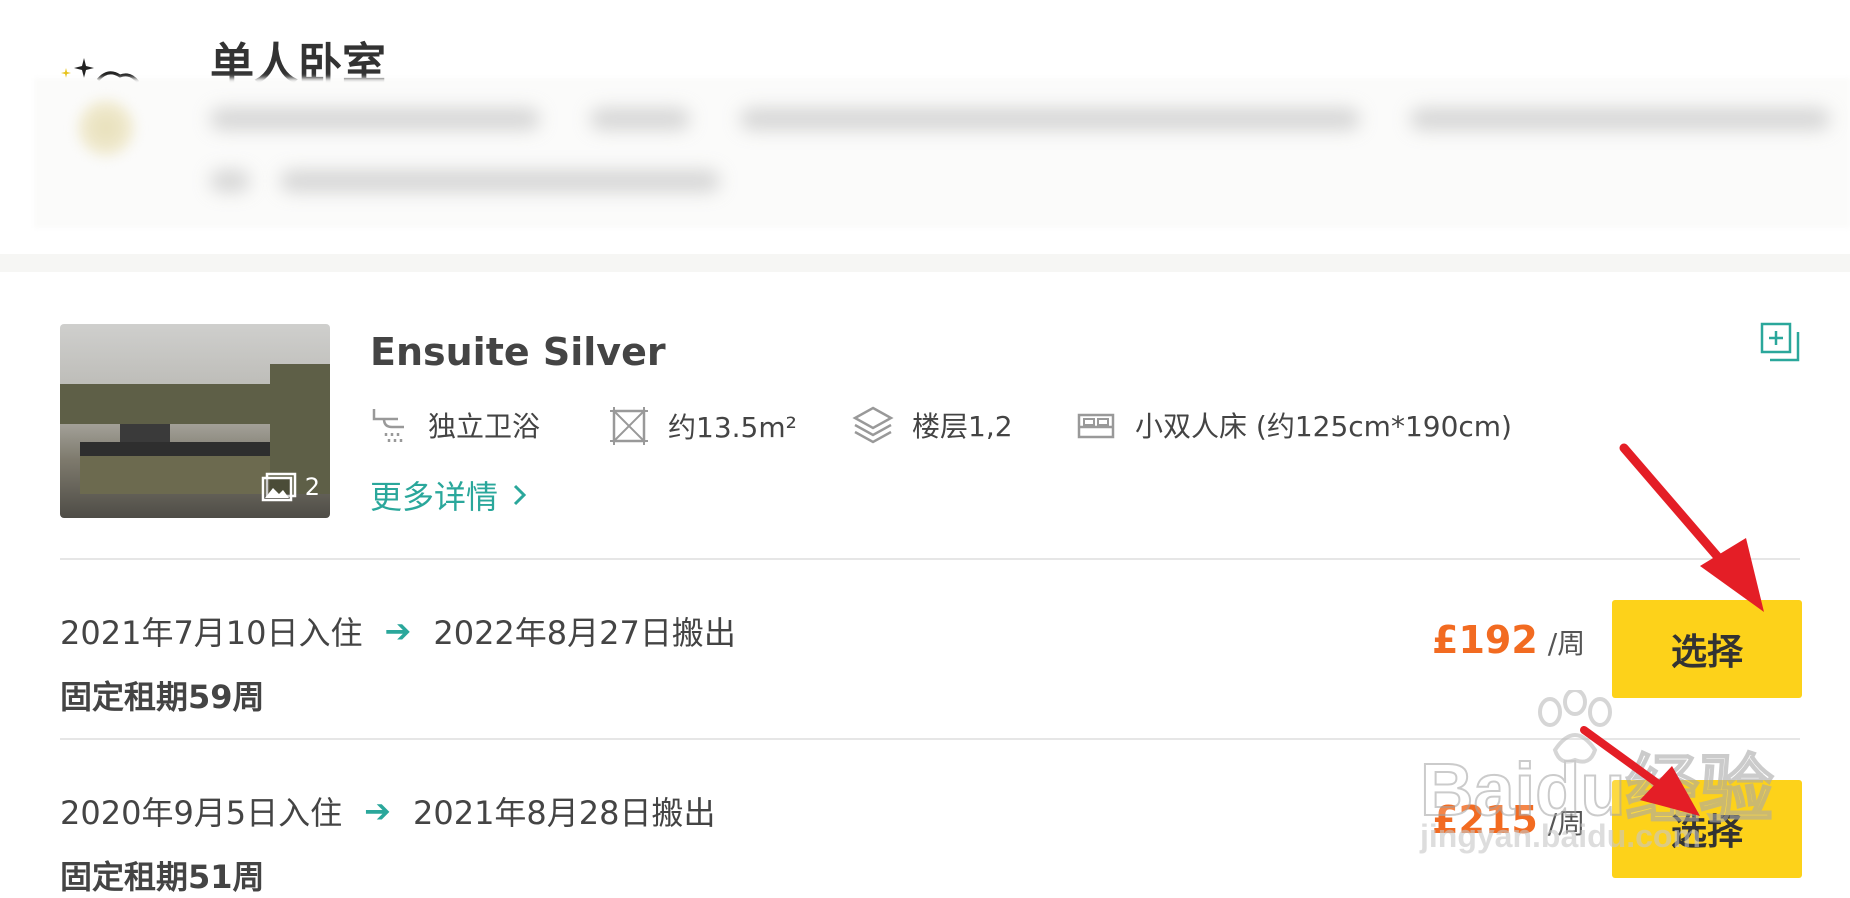 The width and height of the screenshot is (1850, 898). Describe the element at coordinates (629, 426) in the screenshot. I see `area-icon` at that location.